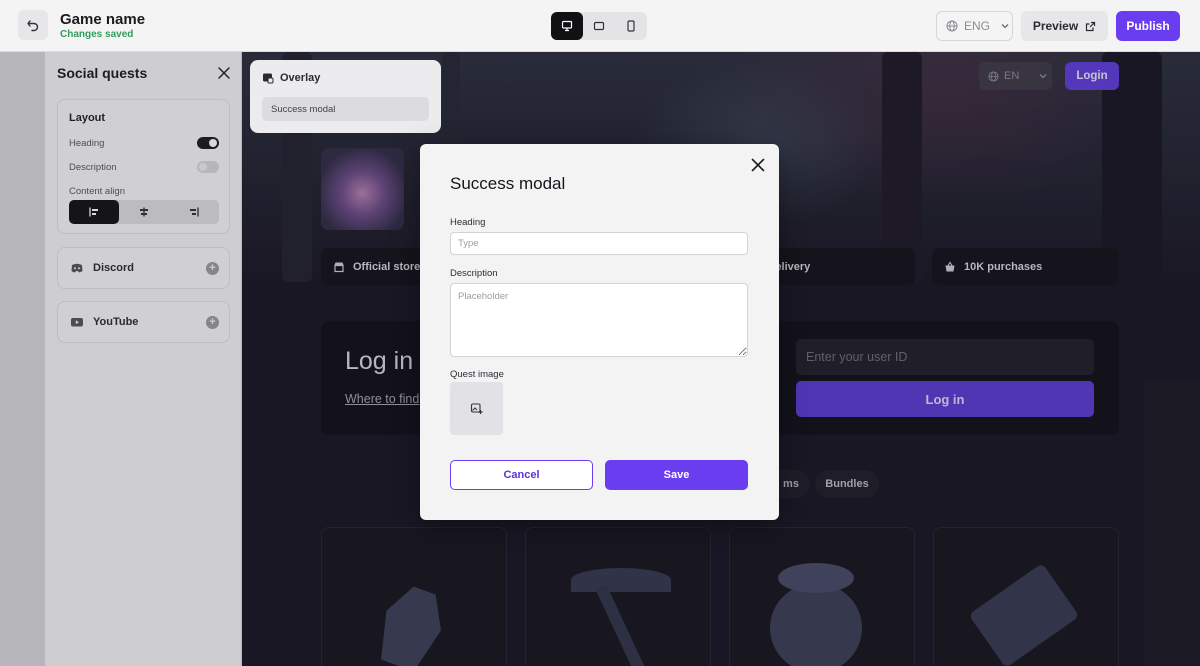 This screenshot has width=1200, height=666. Describe the element at coordinates (474, 273) in the screenshot. I see `description-label: Description` at that location.